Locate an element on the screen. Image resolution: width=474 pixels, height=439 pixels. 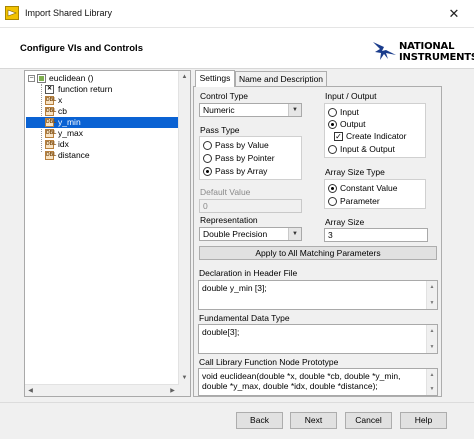
io-input-label: Input is located at coordinates (349, 112).